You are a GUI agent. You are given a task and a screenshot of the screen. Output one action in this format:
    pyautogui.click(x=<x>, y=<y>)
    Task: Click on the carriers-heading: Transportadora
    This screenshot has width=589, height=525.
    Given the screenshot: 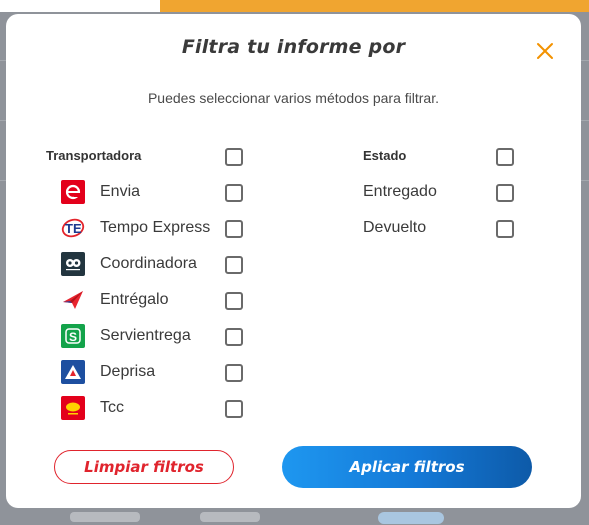 What is the action you would take?
    pyautogui.click(x=94, y=155)
    